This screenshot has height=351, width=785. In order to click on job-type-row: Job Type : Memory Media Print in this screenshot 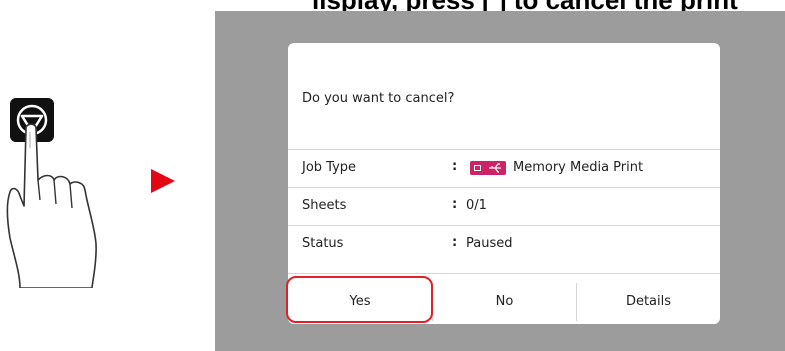, I will do `click(504, 168)`.